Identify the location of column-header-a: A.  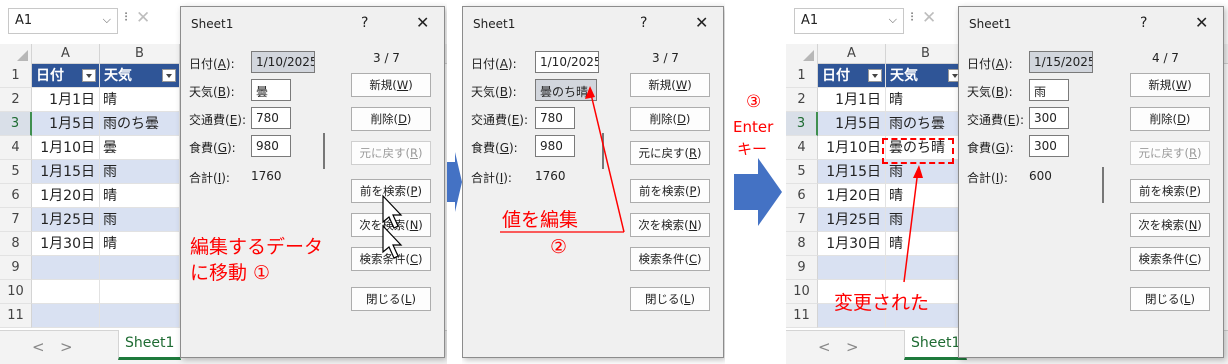
(66, 54).